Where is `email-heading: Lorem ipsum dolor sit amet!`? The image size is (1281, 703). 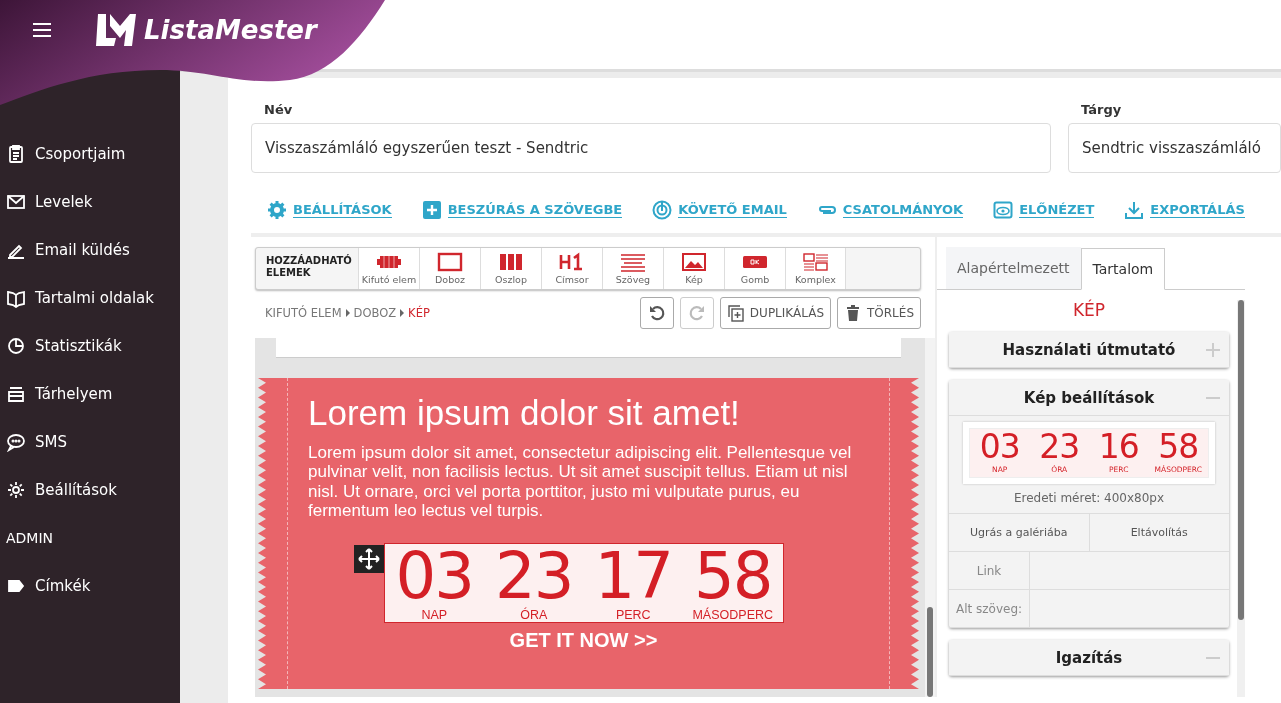
email-heading: Lorem ipsum dolor sit amet! is located at coordinates (524, 413).